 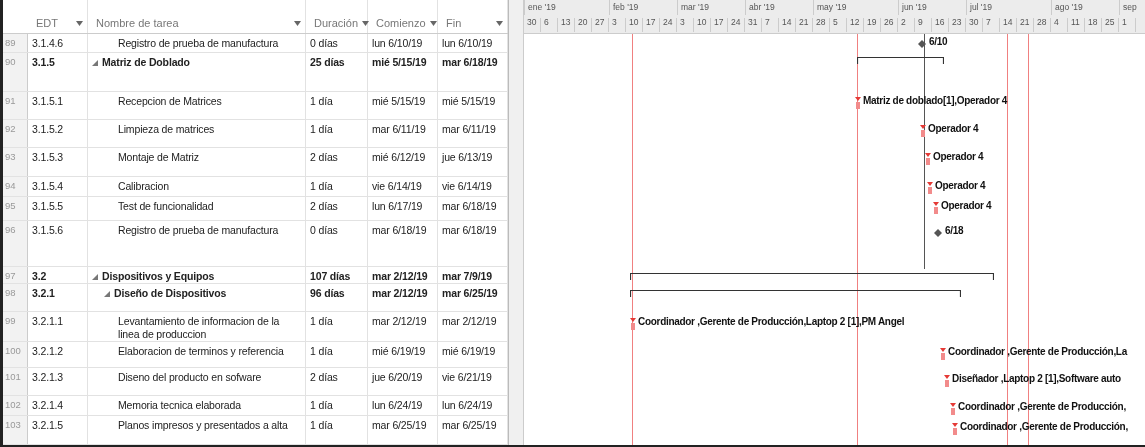 What do you see at coordinates (1110, 22) in the screenshot?
I see `week-label: 25` at bounding box center [1110, 22].